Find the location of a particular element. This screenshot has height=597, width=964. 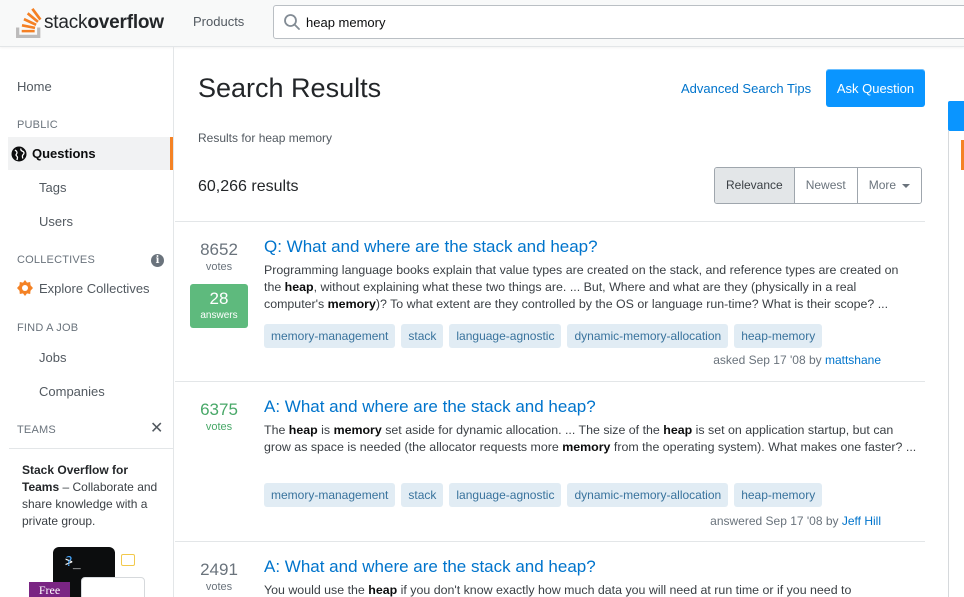

sidebar-item-users: Users is located at coordinates (56, 221).